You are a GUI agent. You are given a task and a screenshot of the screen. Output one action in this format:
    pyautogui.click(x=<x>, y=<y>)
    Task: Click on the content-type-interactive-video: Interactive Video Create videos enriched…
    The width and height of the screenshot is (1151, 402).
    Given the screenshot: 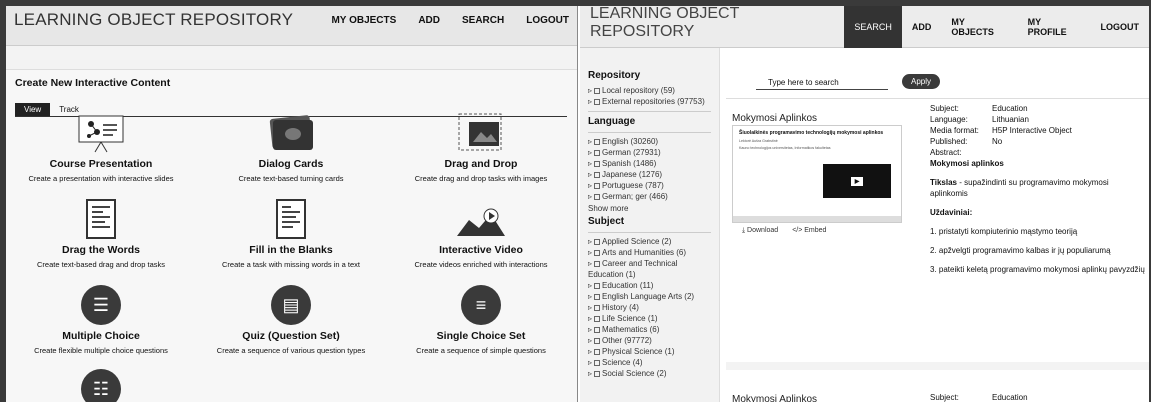 What is the action you would take?
    pyautogui.click(x=481, y=233)
    